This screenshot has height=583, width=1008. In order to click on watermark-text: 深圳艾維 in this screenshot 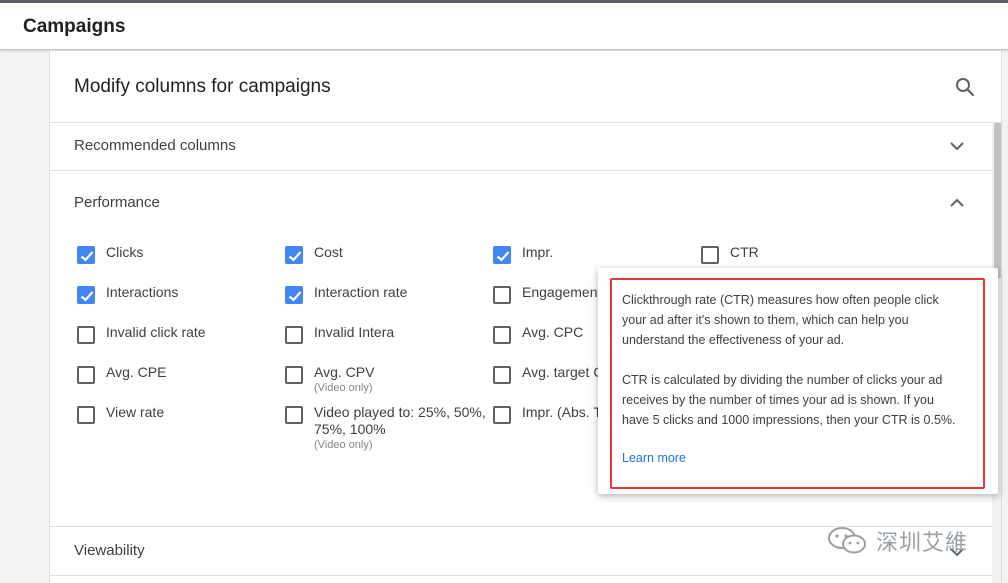, I will do `click(922, 543)`.